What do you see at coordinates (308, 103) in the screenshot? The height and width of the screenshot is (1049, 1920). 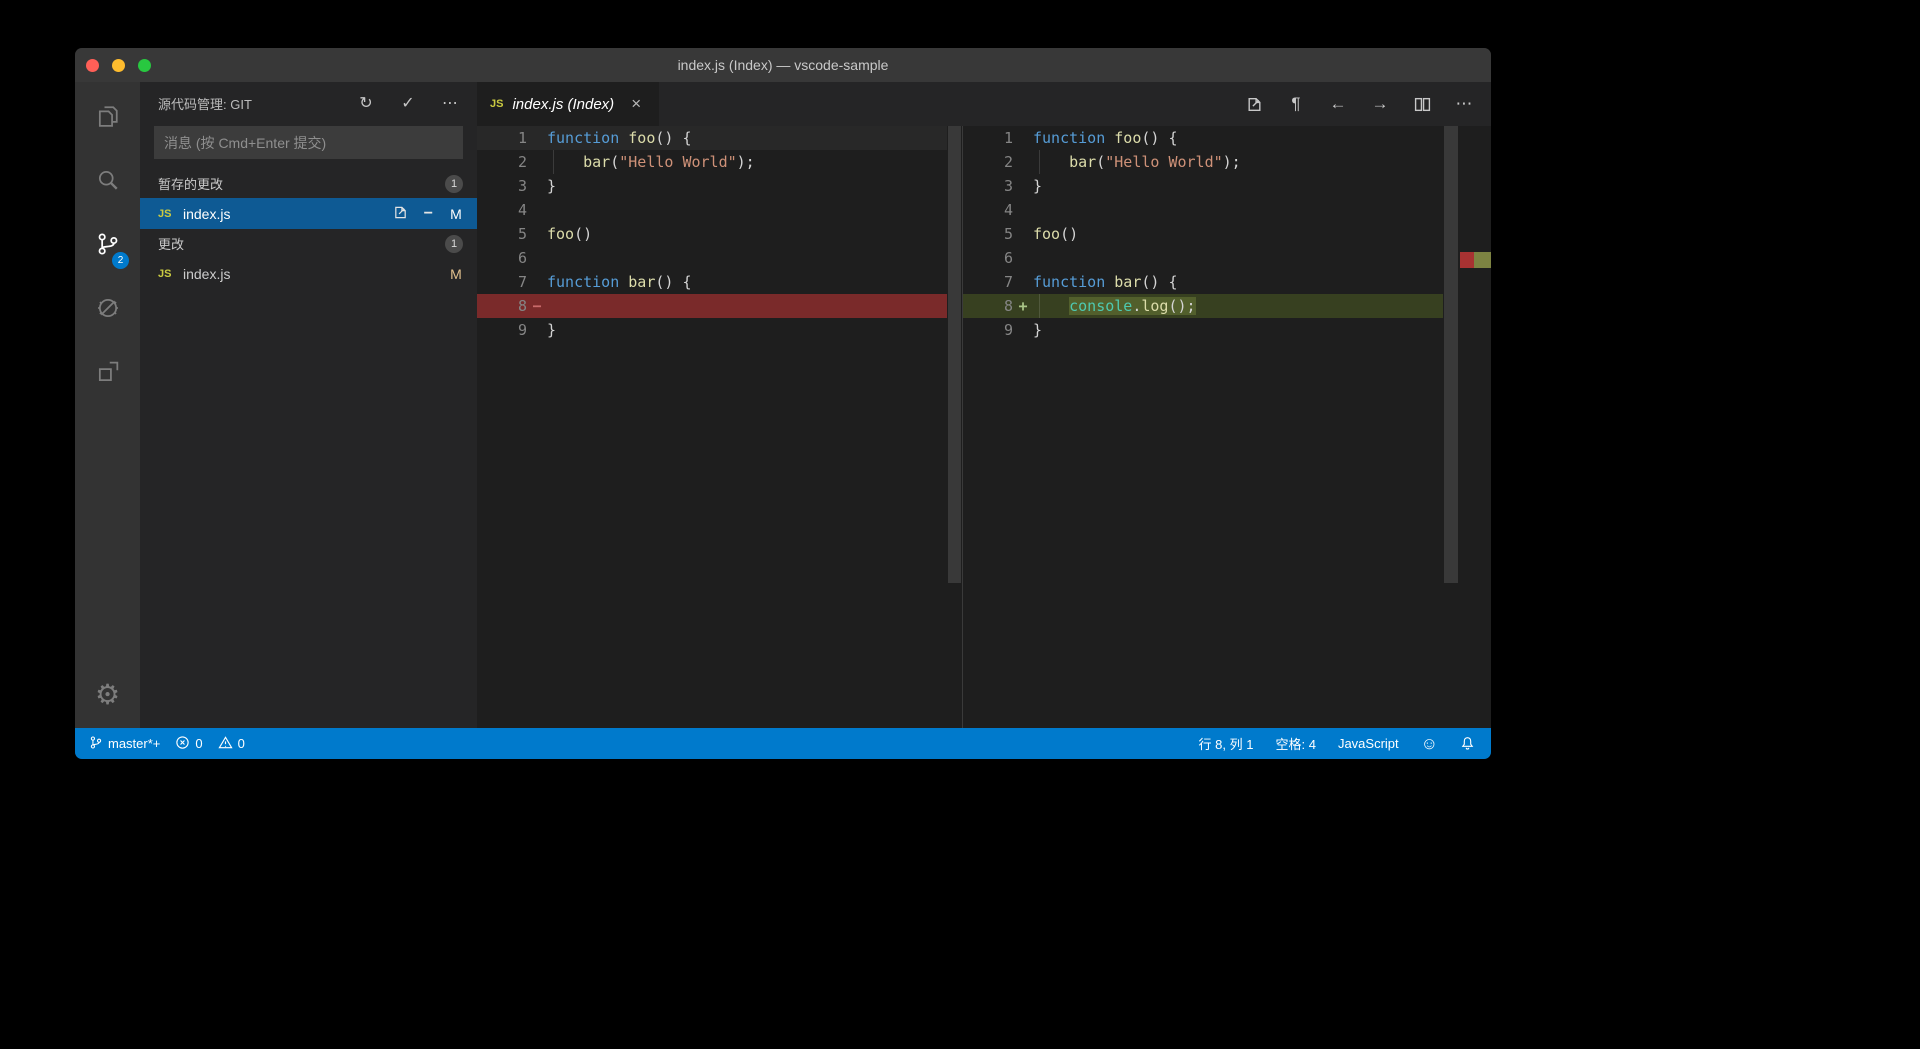 I see `sidebar-header: 源代码管理: GIT ↻ ✓ ⋯` at bounding box center [308, 103].